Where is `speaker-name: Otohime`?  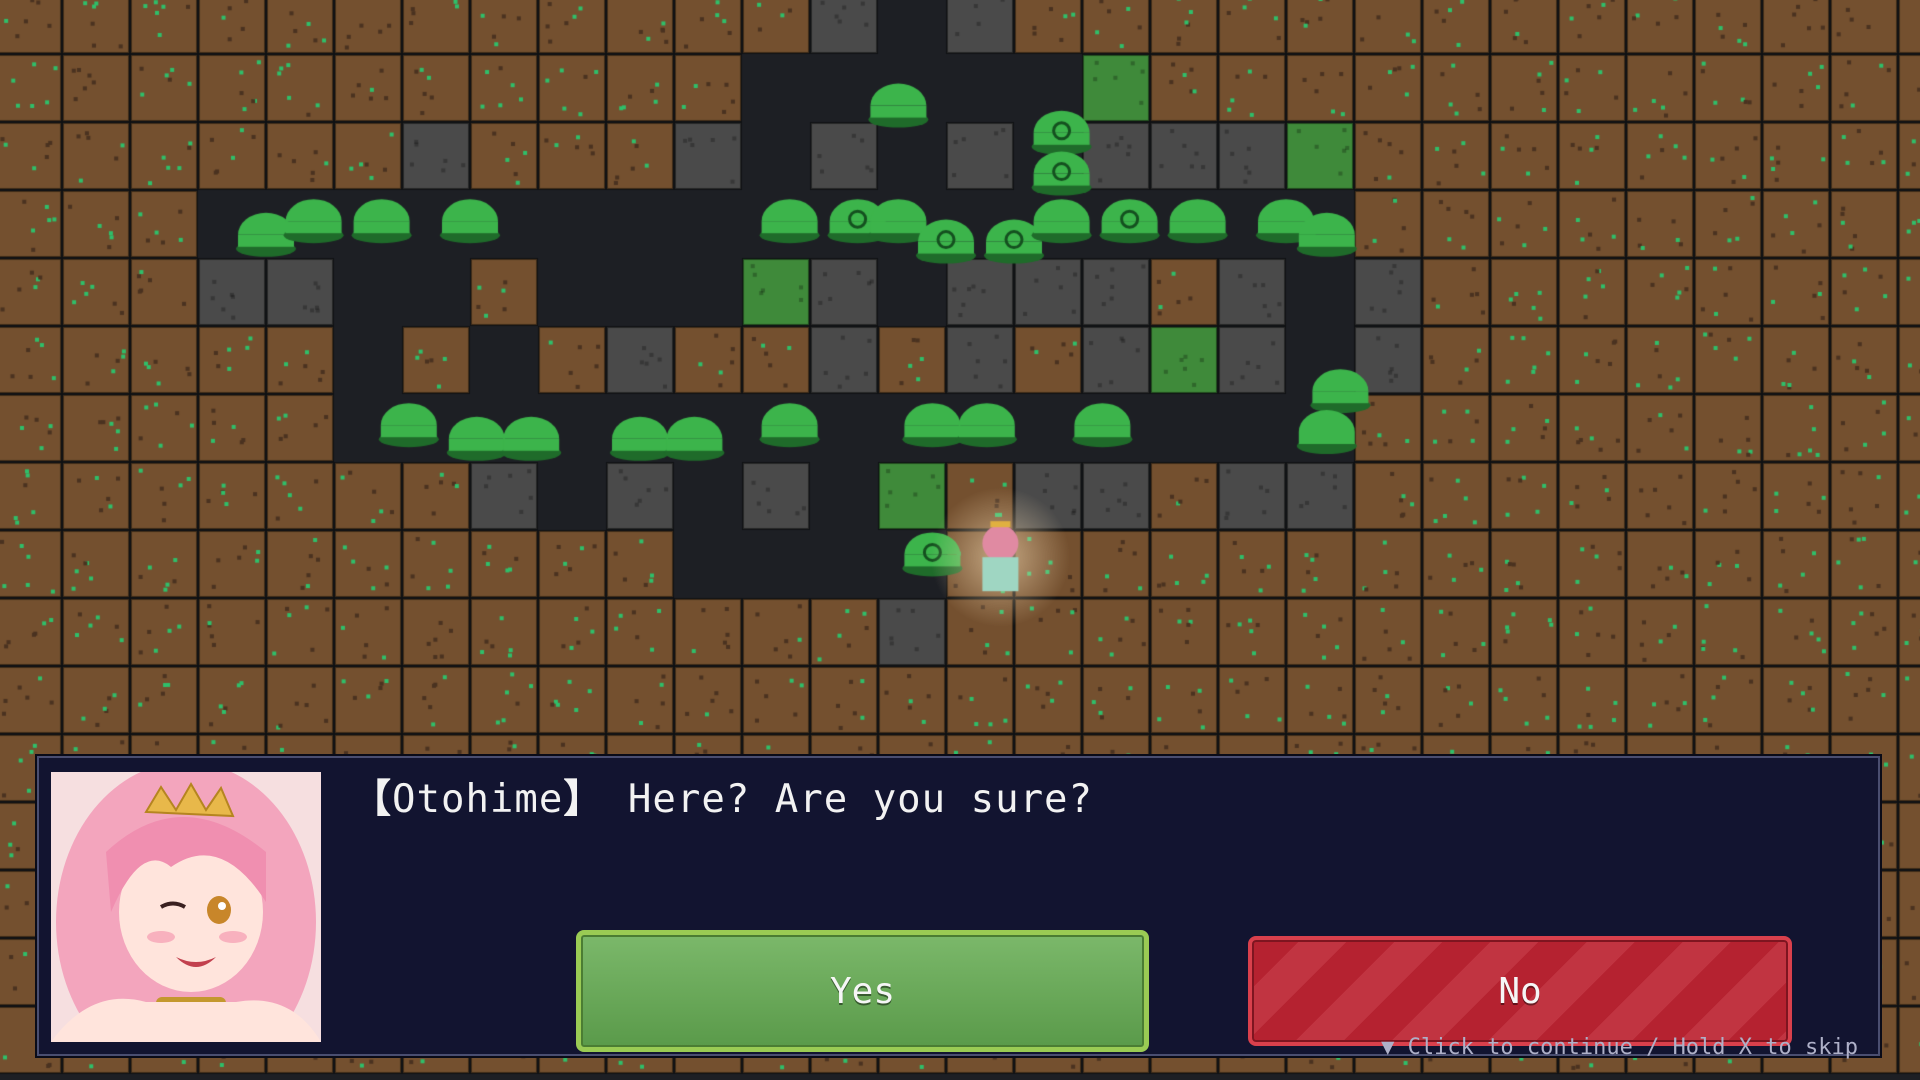
speaker-name: Otohime is located at coordinates (478, 799).